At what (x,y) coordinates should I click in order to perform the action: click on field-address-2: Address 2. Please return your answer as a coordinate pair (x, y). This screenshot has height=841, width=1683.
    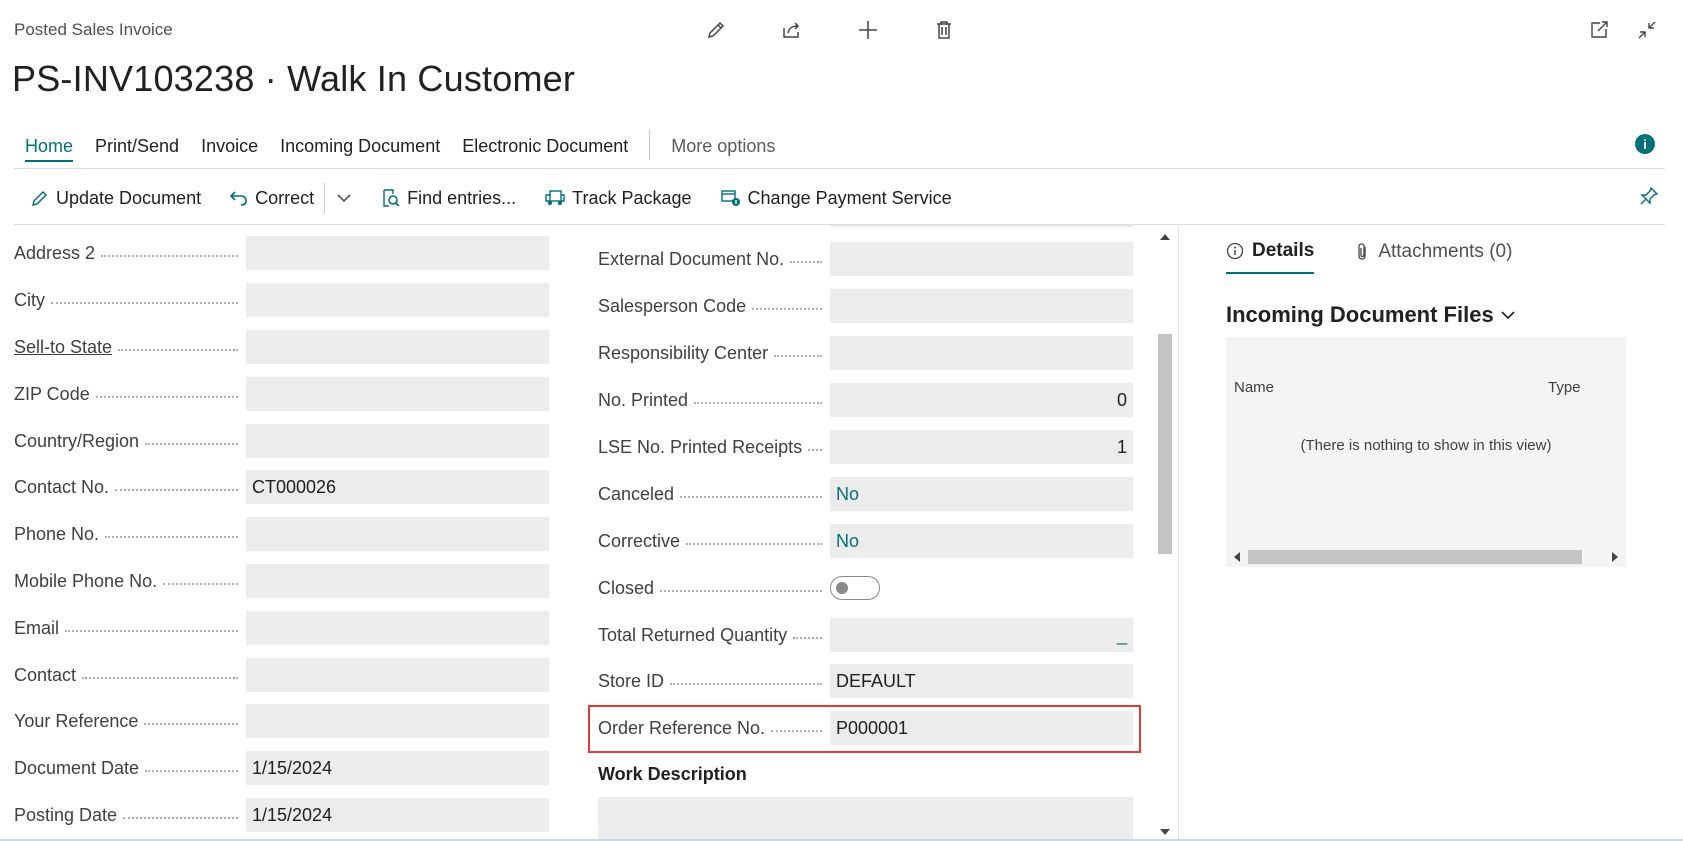
    Looking at the image, I should click on (281, 253).